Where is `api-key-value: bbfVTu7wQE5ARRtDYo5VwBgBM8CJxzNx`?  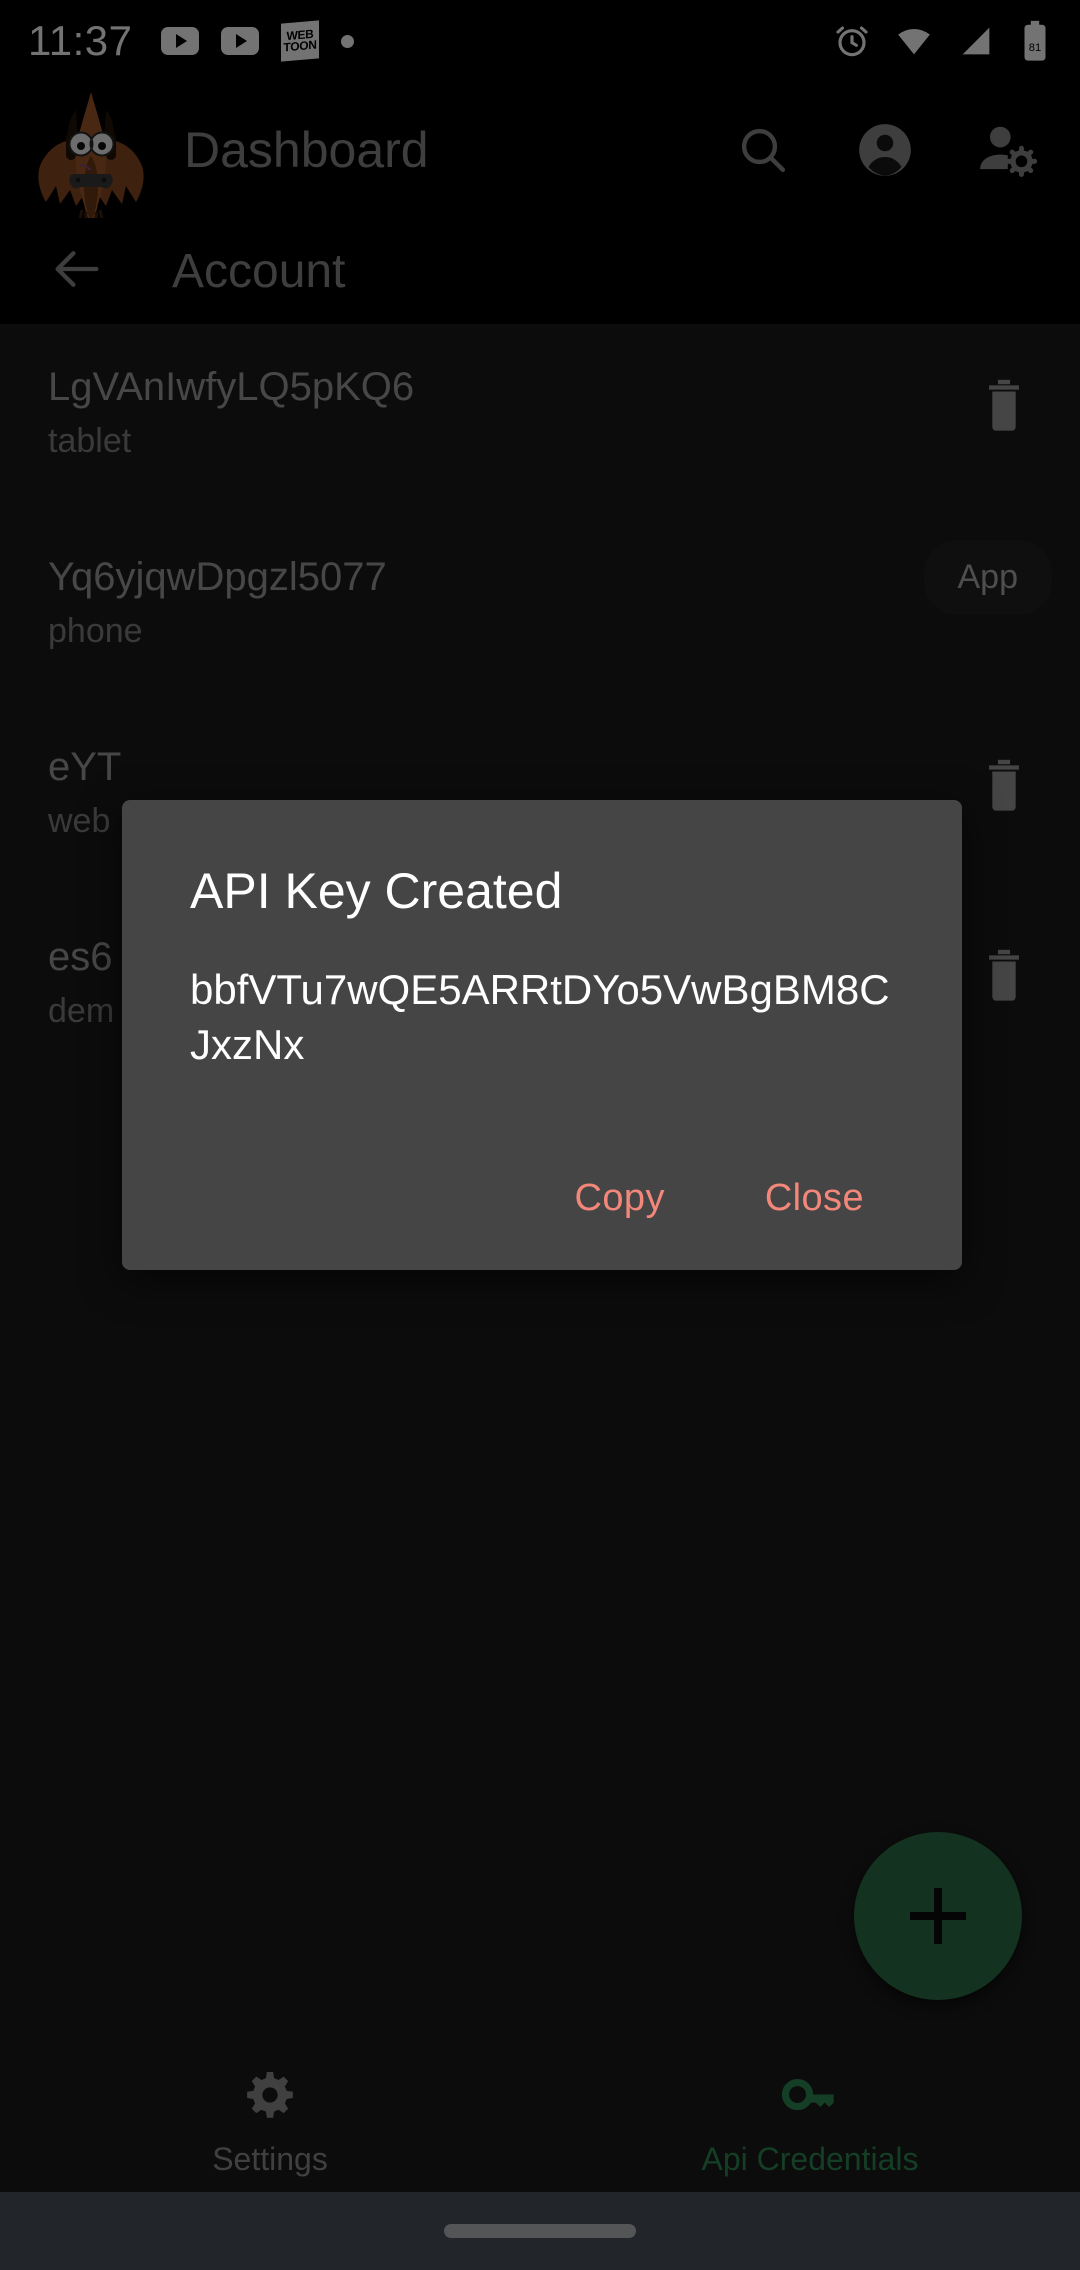 api-key-value: bbfVTu7wQE5ARRtDYo5VwBgBM8CJxzNx is located at coordinates (540, 1017).